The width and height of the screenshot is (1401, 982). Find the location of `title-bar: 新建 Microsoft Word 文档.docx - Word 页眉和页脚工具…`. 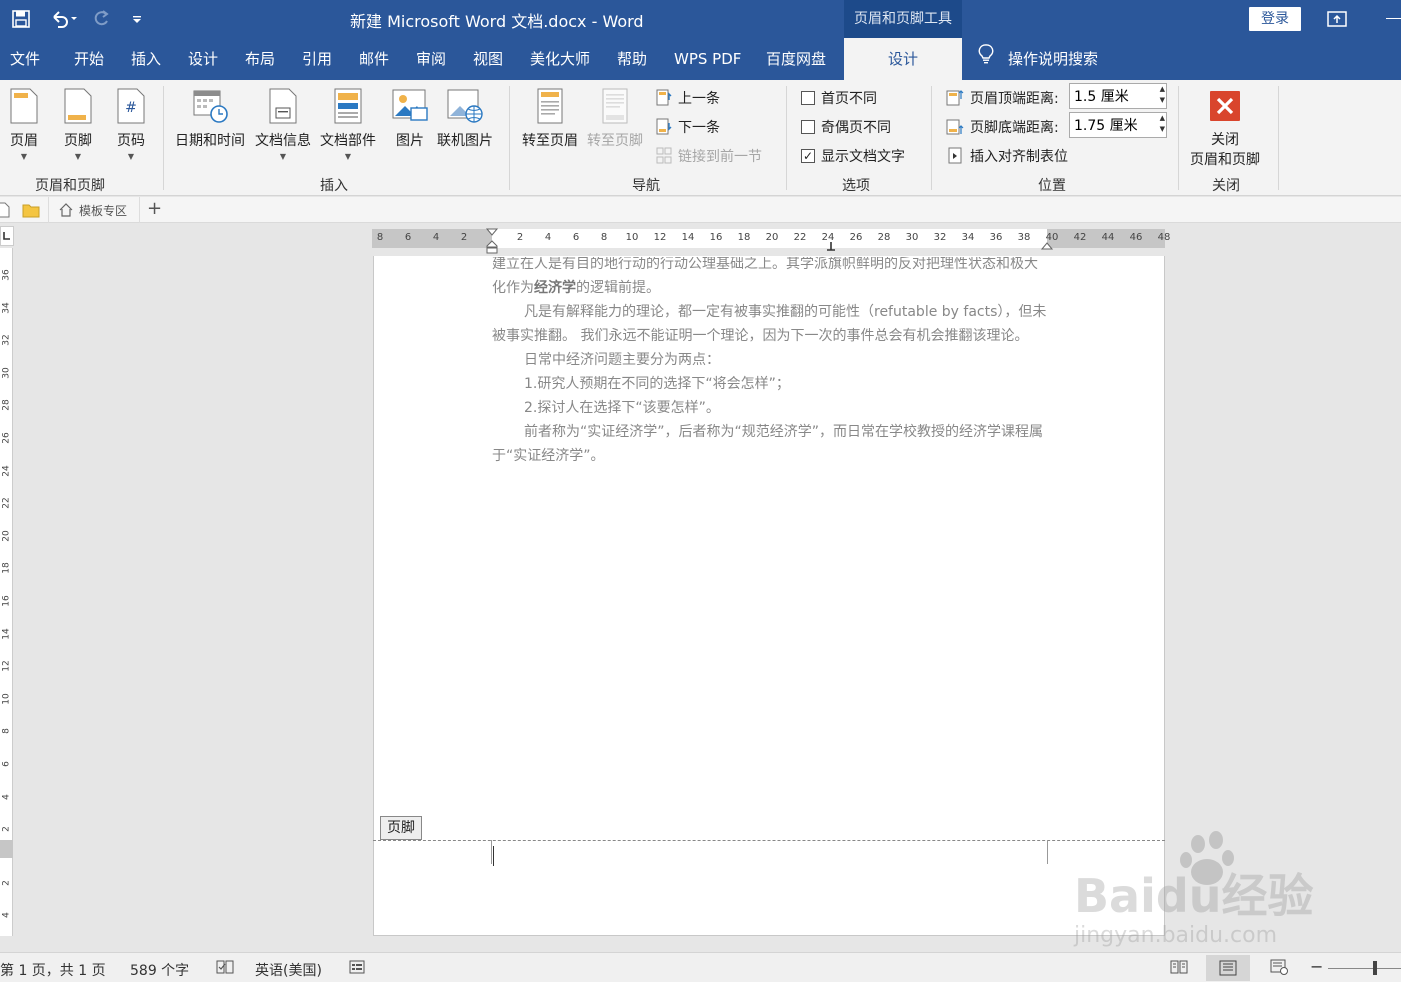

title-bar: 新建 Microsoft Word 文档.docx - Word 页眉和页脚工具… is located at coordinates (700, 19).